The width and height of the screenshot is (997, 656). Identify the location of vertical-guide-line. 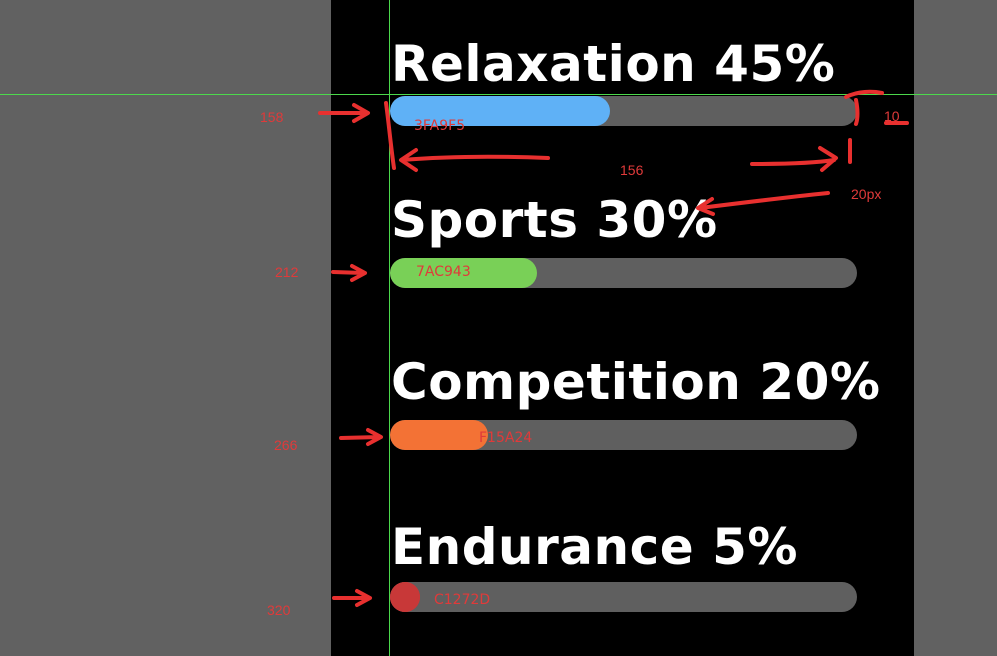
(389, 328).